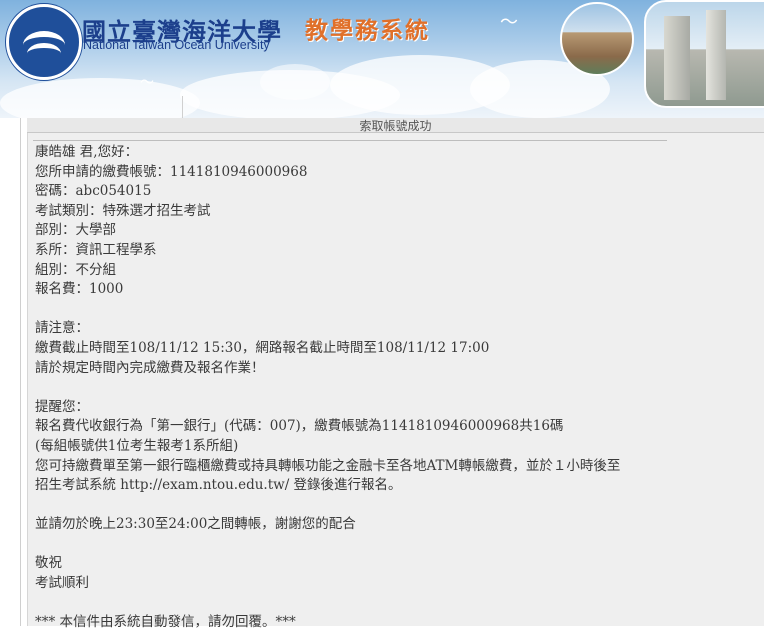  I want to click on header-divider, so click(182, 107).